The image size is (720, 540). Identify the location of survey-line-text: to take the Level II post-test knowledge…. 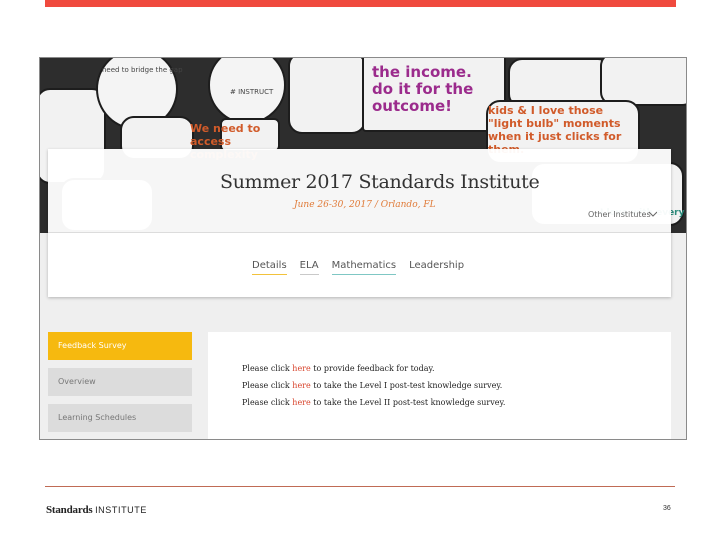
(408, 402).